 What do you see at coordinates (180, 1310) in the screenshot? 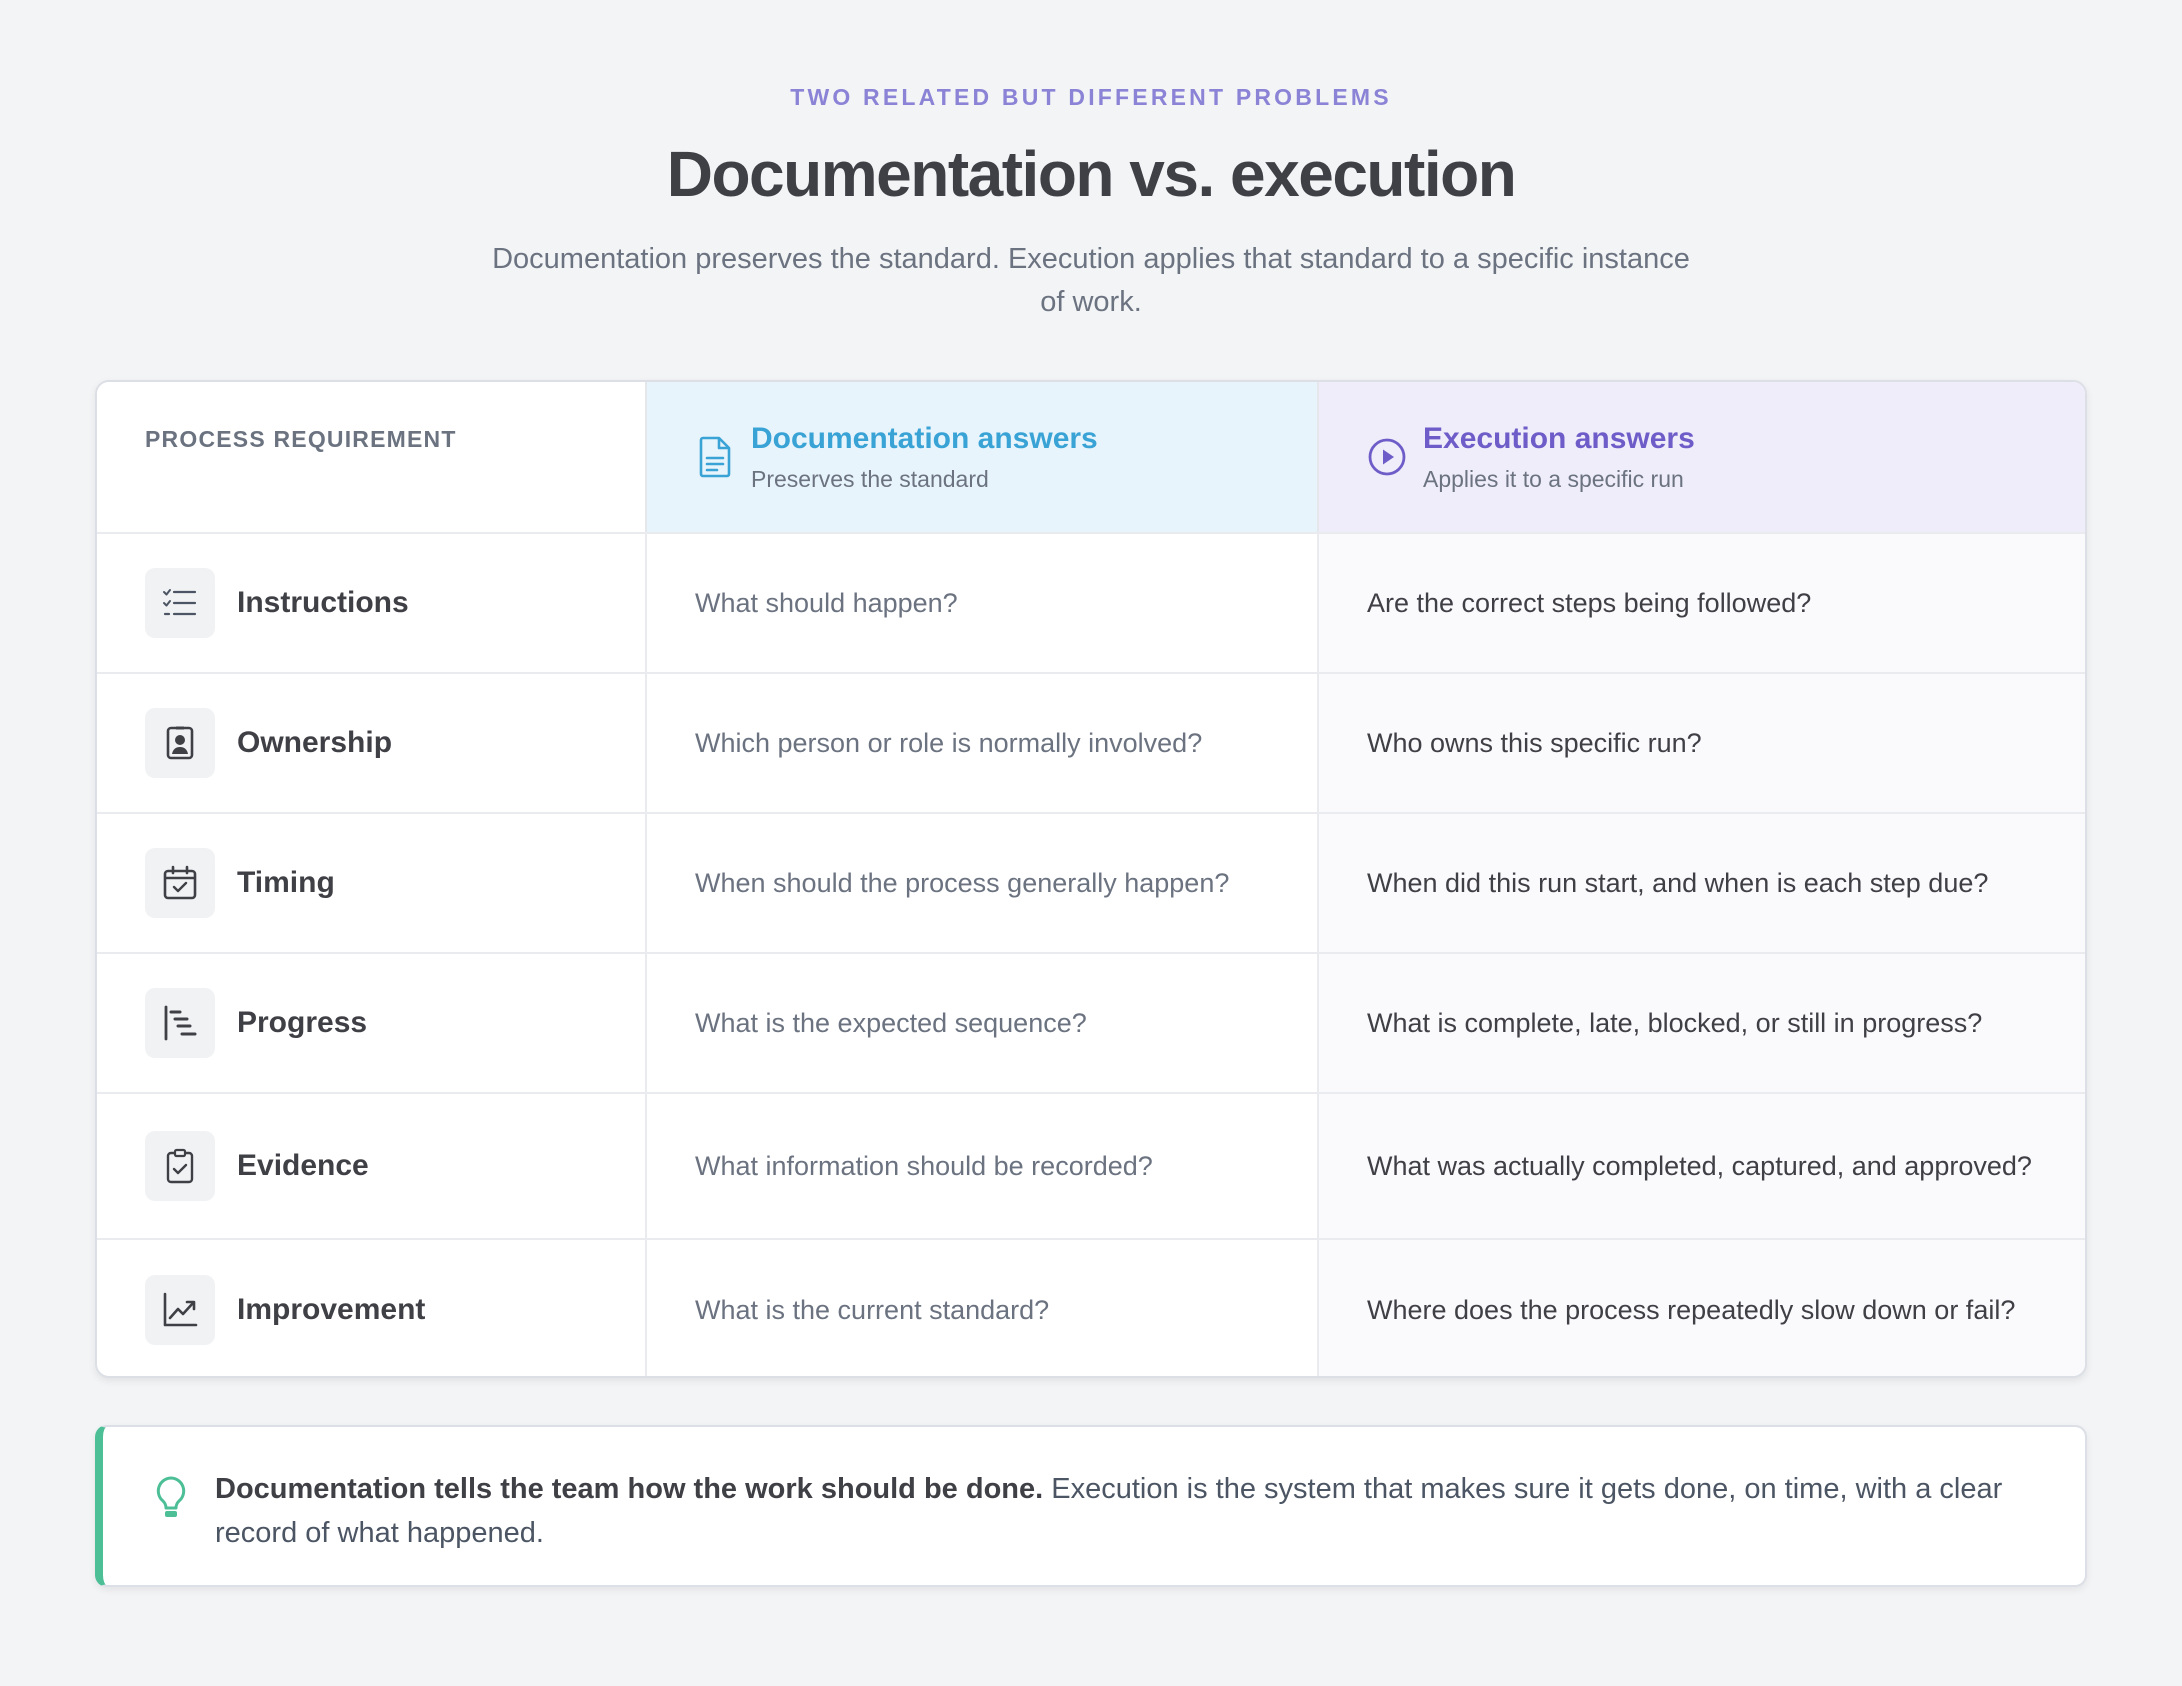
I see `trend-chart-icon` at bounding box center [180, 1310].